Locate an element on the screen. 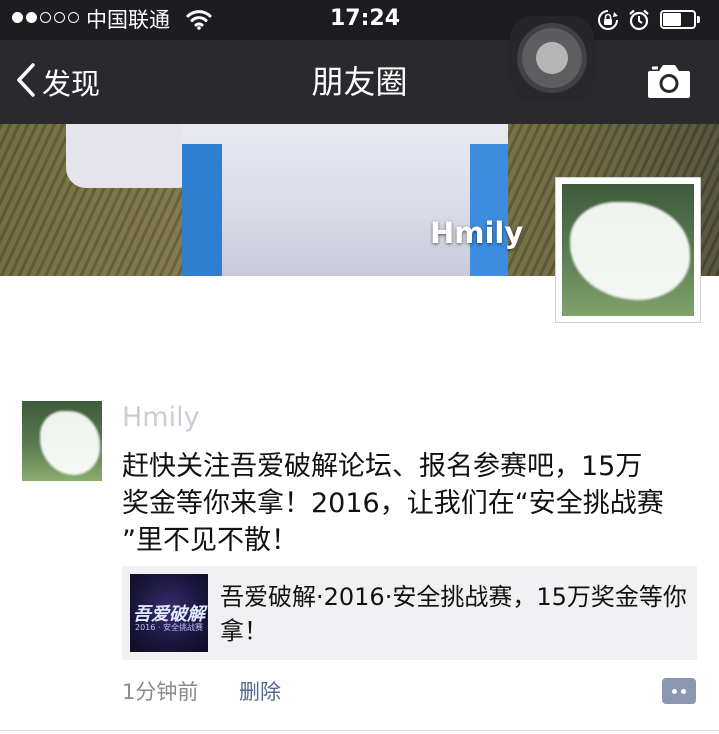 The height and width of the screenshot is (734, 719). navigation-bar: 发现 朋友圈 is located at coordinates (359, 82).